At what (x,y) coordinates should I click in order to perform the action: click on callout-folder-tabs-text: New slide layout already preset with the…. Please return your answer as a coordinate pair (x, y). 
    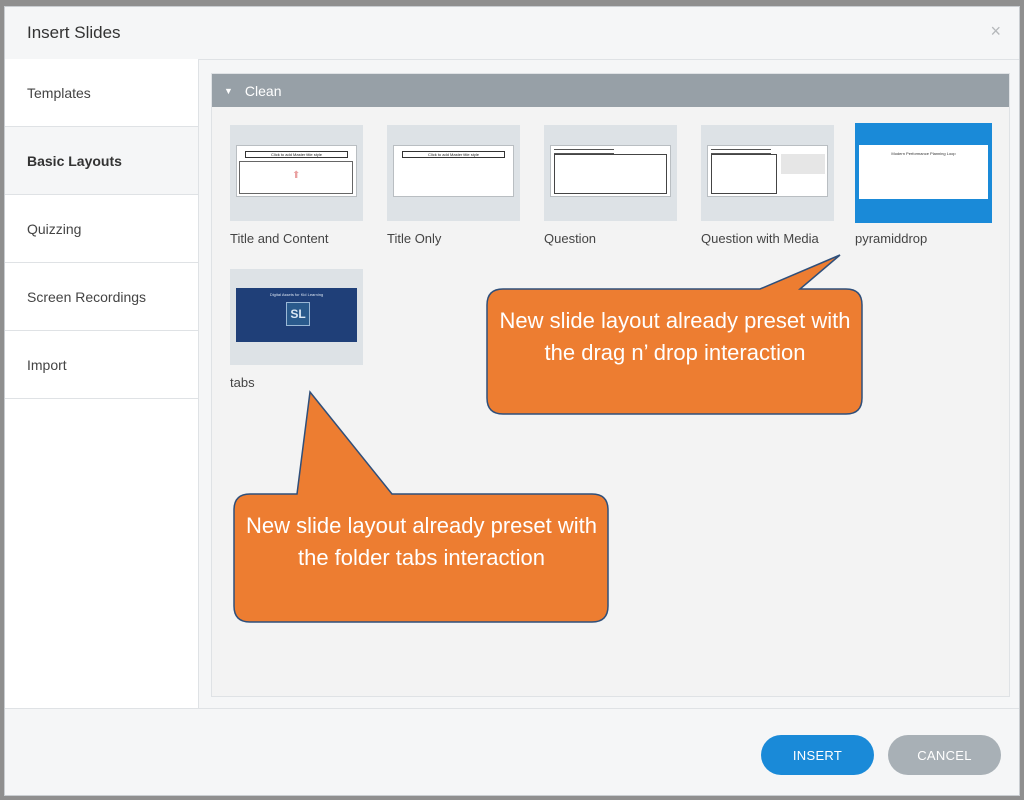
    Looking at the image, I should click on (421, 541).